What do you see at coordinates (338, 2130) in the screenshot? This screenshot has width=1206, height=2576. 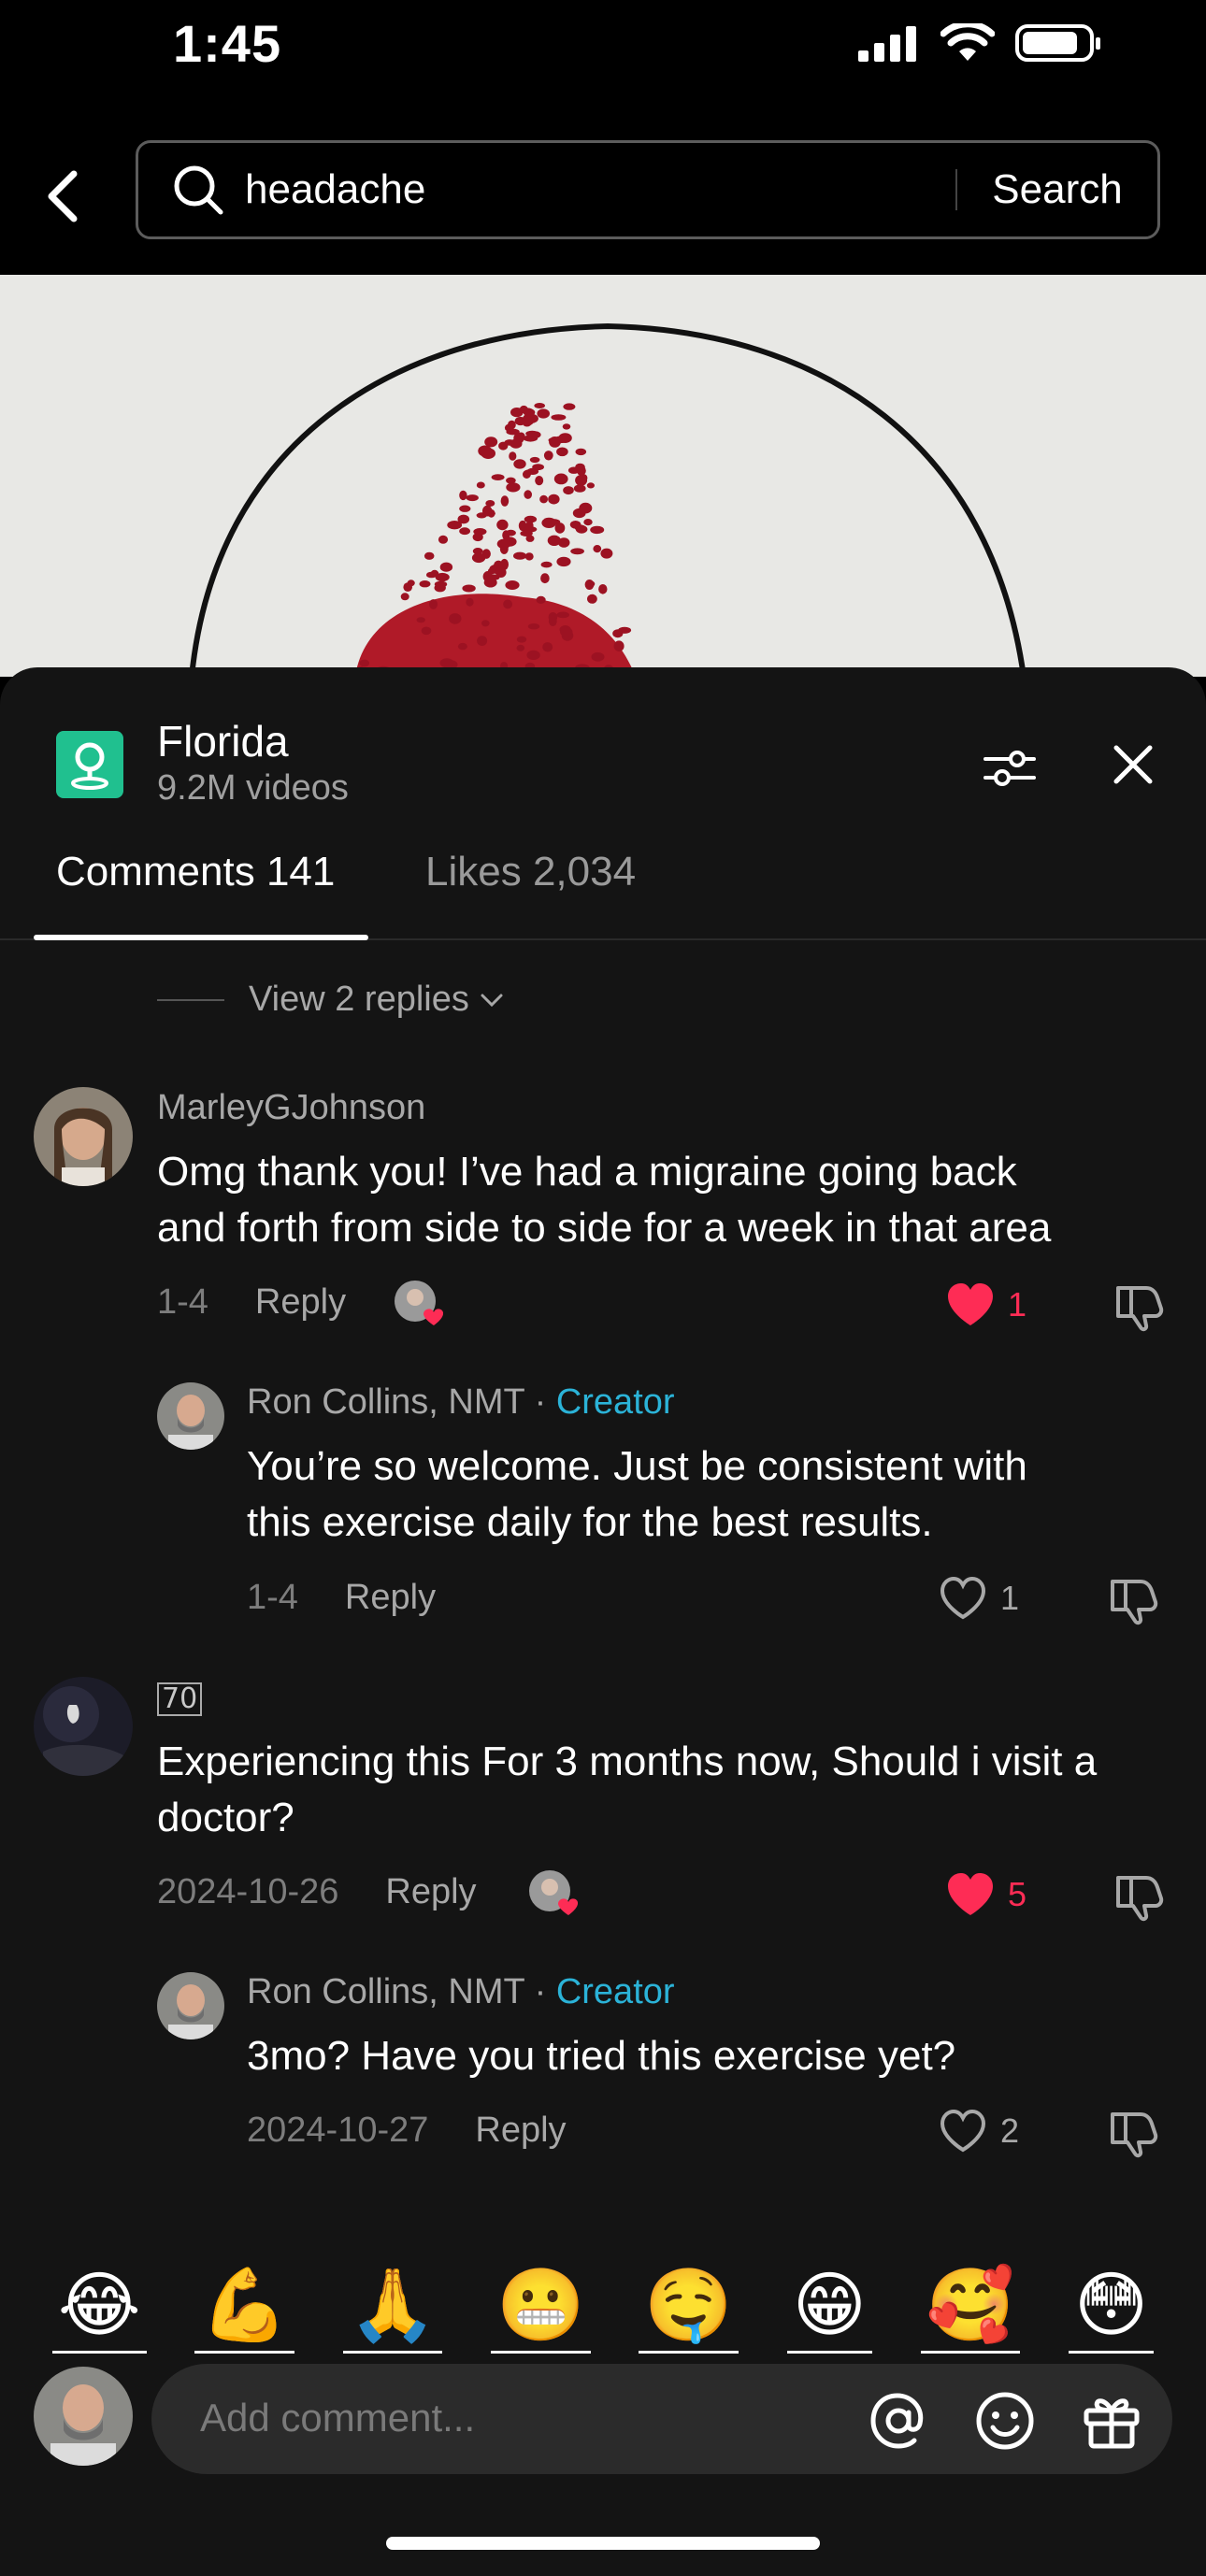 I see `reply-date: 2024-10-27` at bounding box center [338, 2130].